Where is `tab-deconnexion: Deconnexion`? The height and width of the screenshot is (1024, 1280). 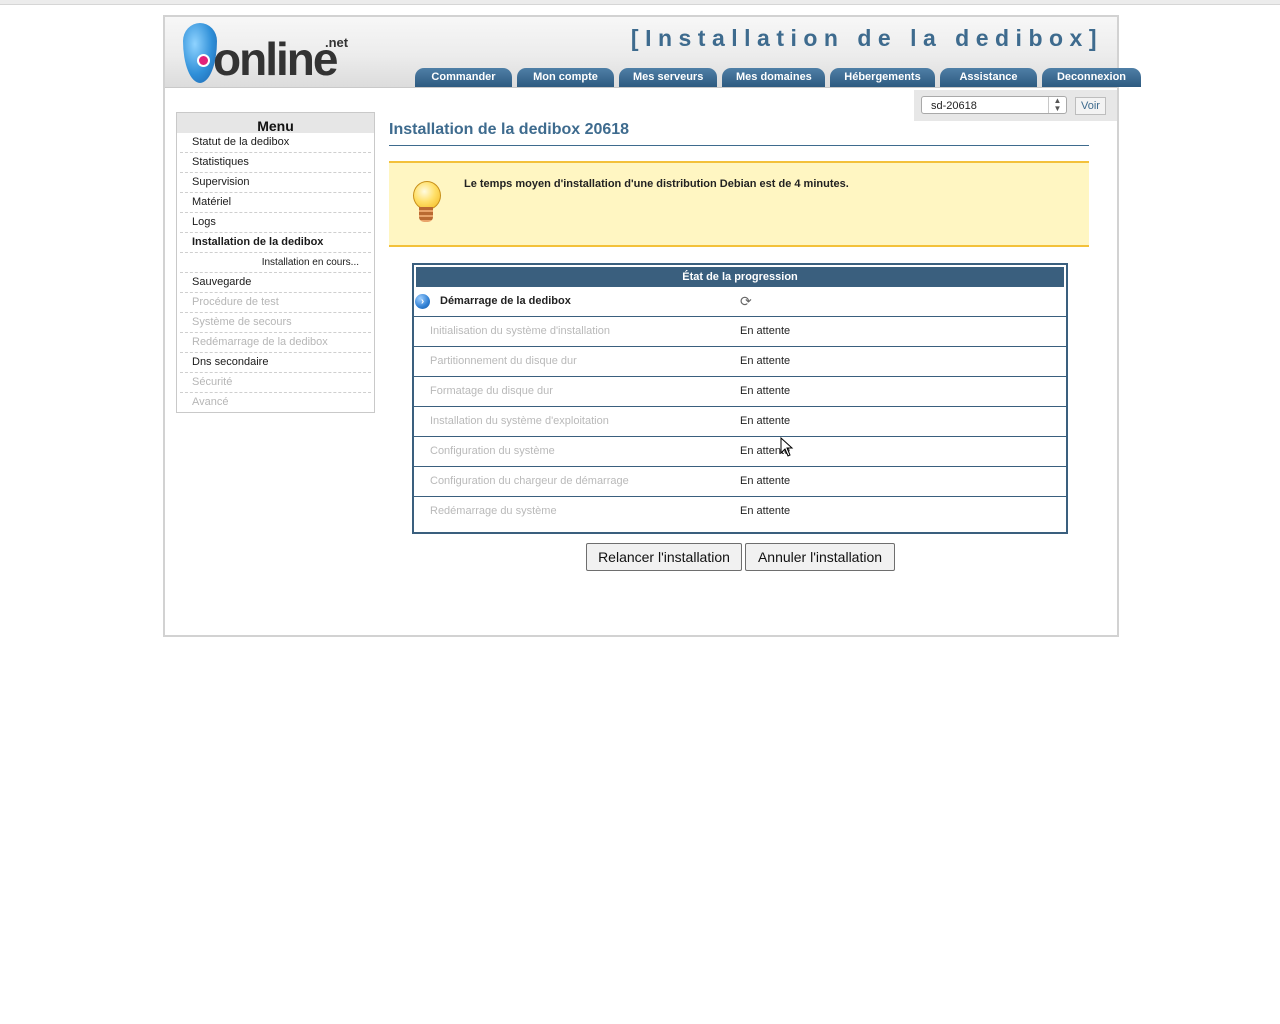
tab-deconnexion: Deconnexion is located at coordinates (1091, 77).